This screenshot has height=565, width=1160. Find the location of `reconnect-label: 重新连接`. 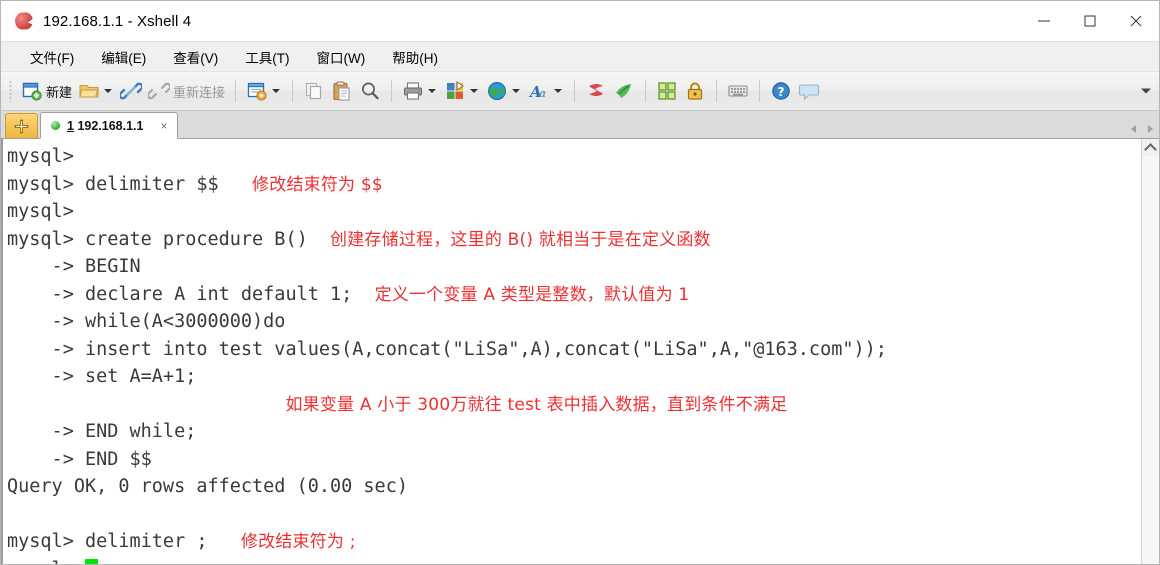

reconnect-label: 重新连接 is located at coordinates (199, 92).